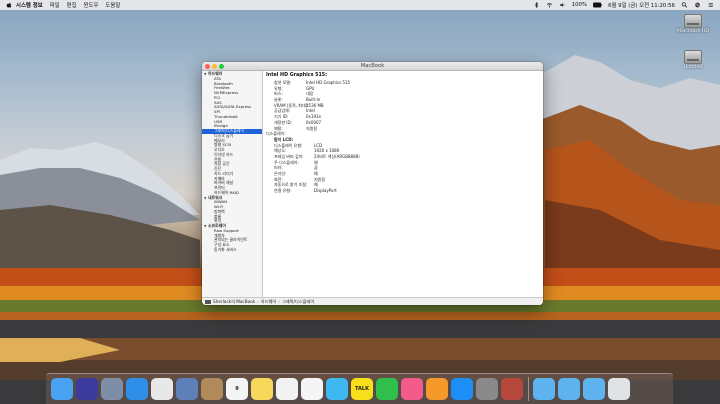 This screenshot has height=404, width=720. What do you see at coordinates (693, 31) in the screenshot?
I see `drive-label: Macintosh HD` at bounding box center [693, 31].